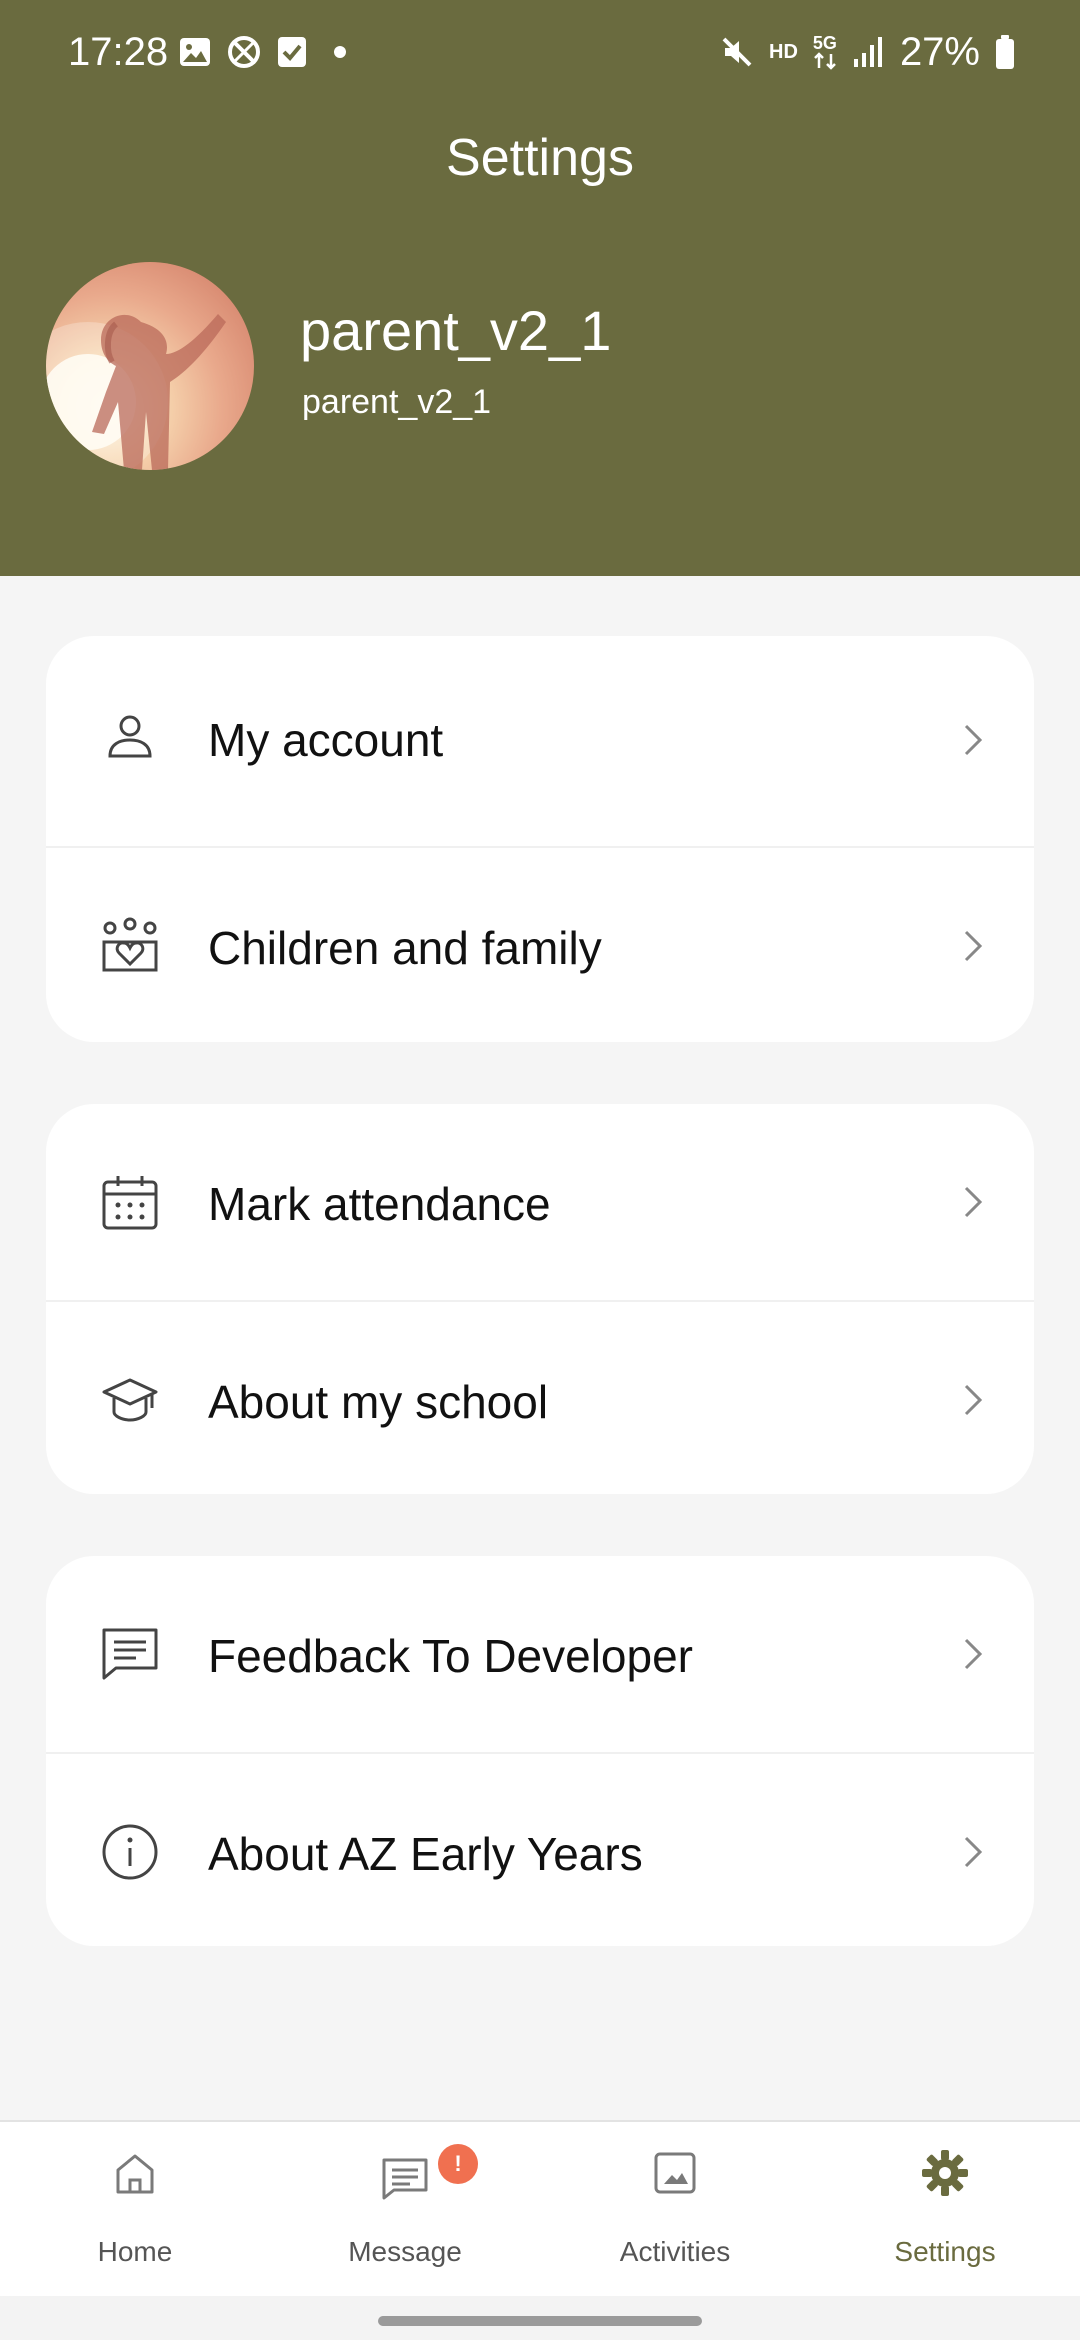  I want to click on school-cap-icon, so click(130, 1400).